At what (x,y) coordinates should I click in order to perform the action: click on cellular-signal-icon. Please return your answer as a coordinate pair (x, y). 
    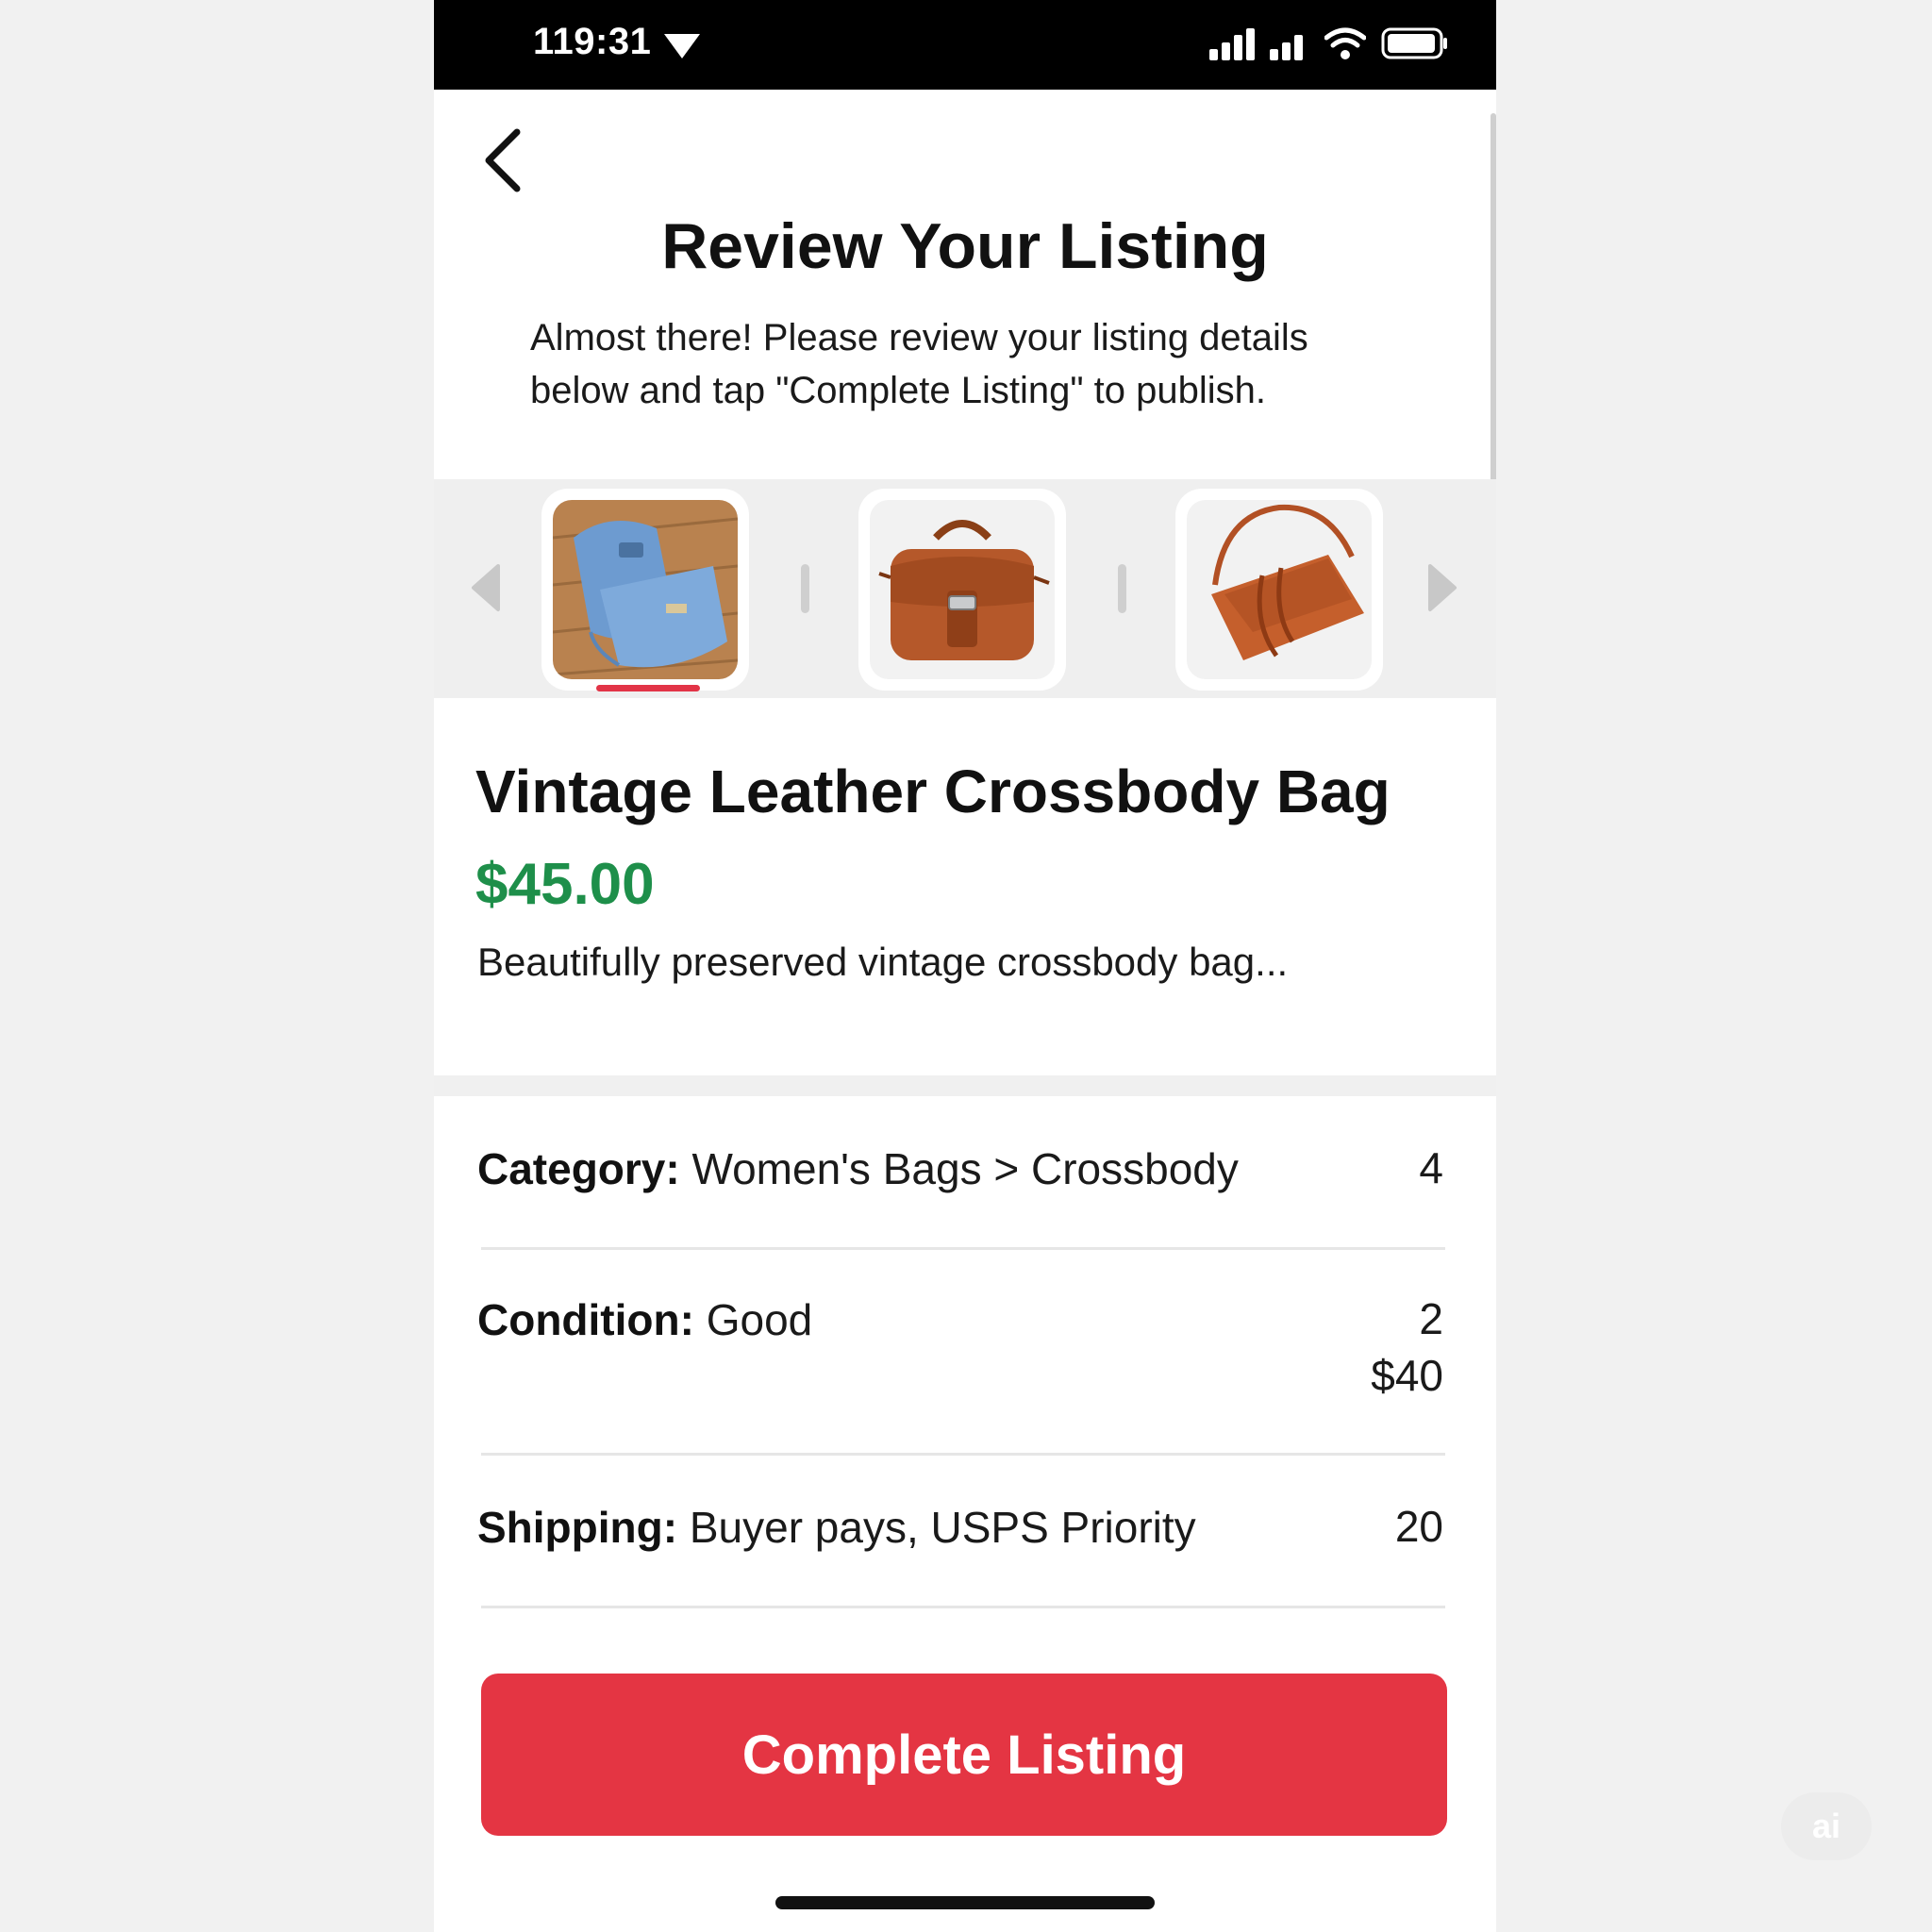
    Looking at the image, I should click on (1232, 44).